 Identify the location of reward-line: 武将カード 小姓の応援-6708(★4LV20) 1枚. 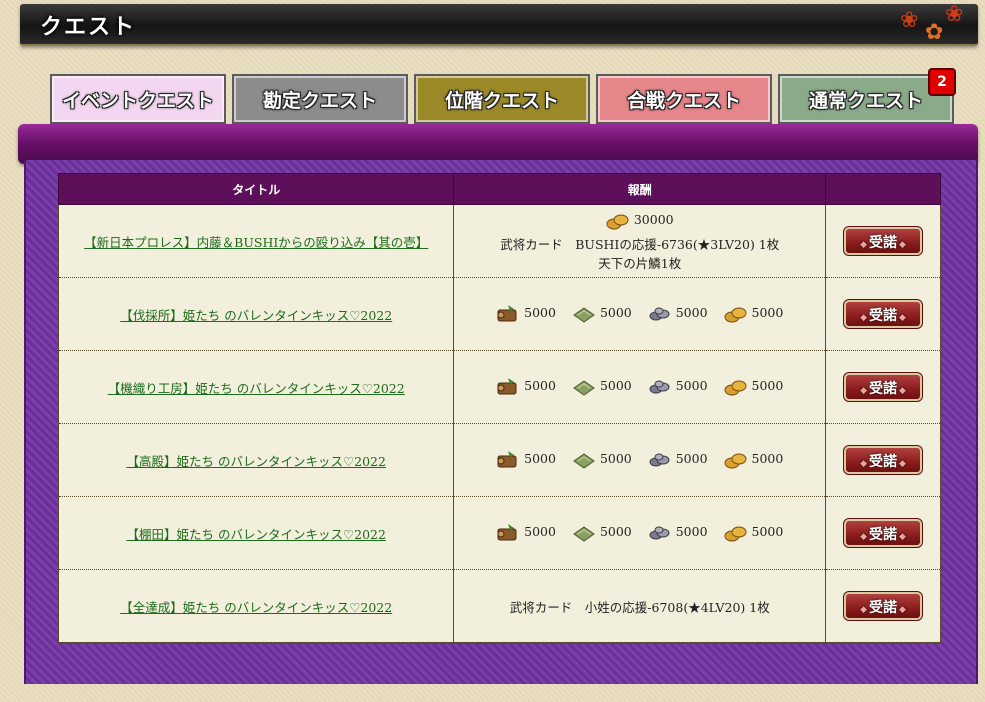
(639, 607).